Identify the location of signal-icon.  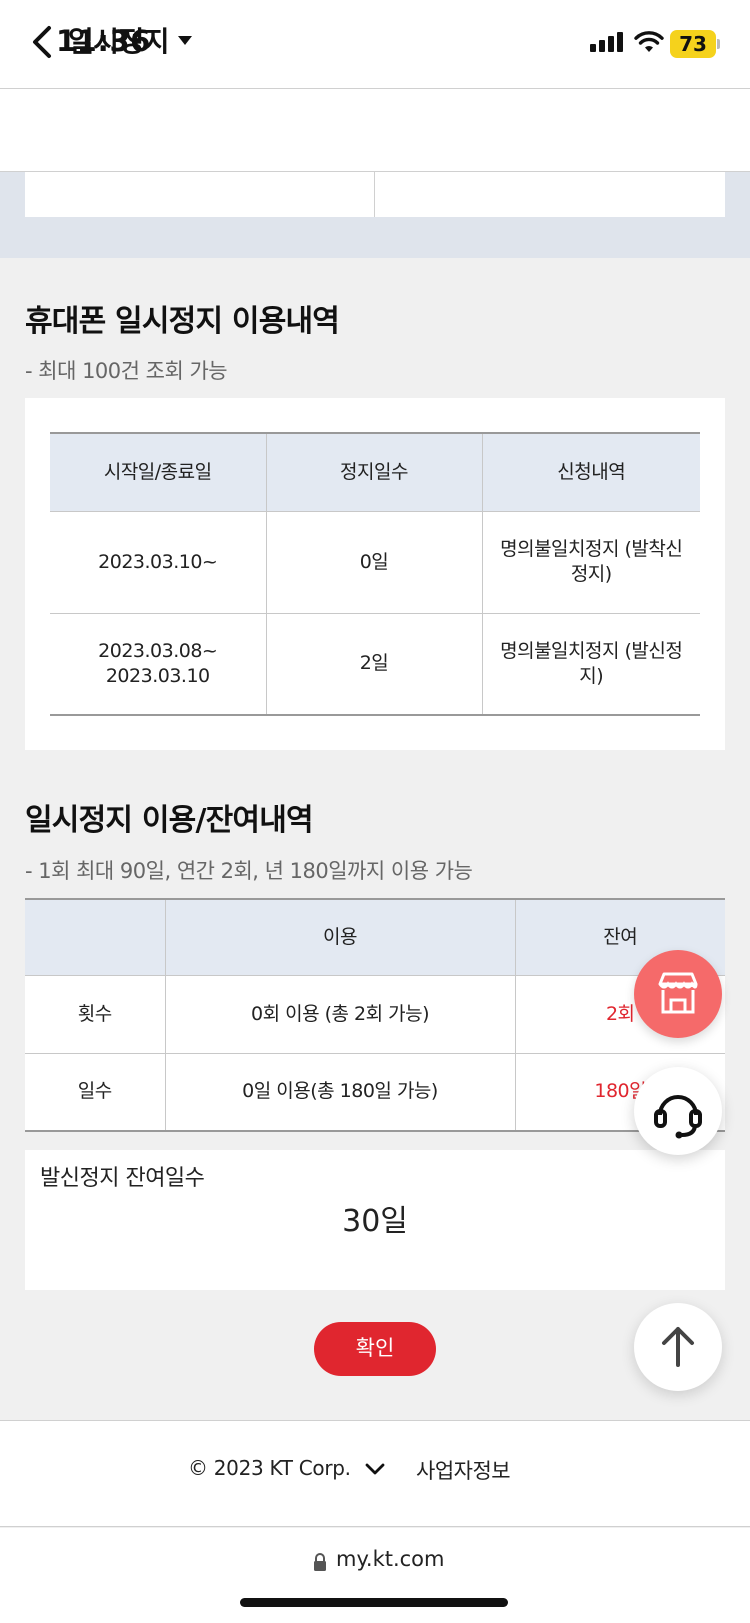
(607, 42).